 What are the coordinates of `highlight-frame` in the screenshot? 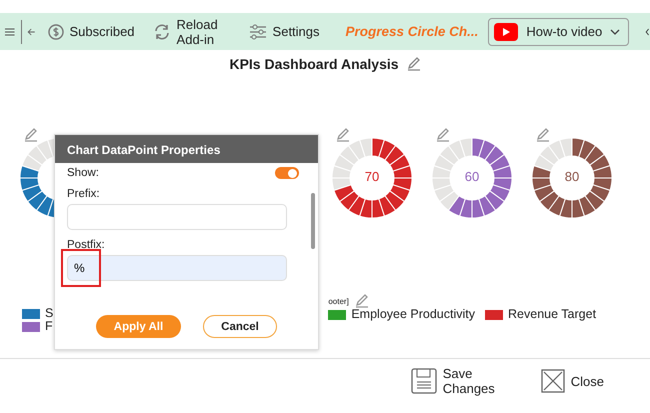 It's located at (81, 268).